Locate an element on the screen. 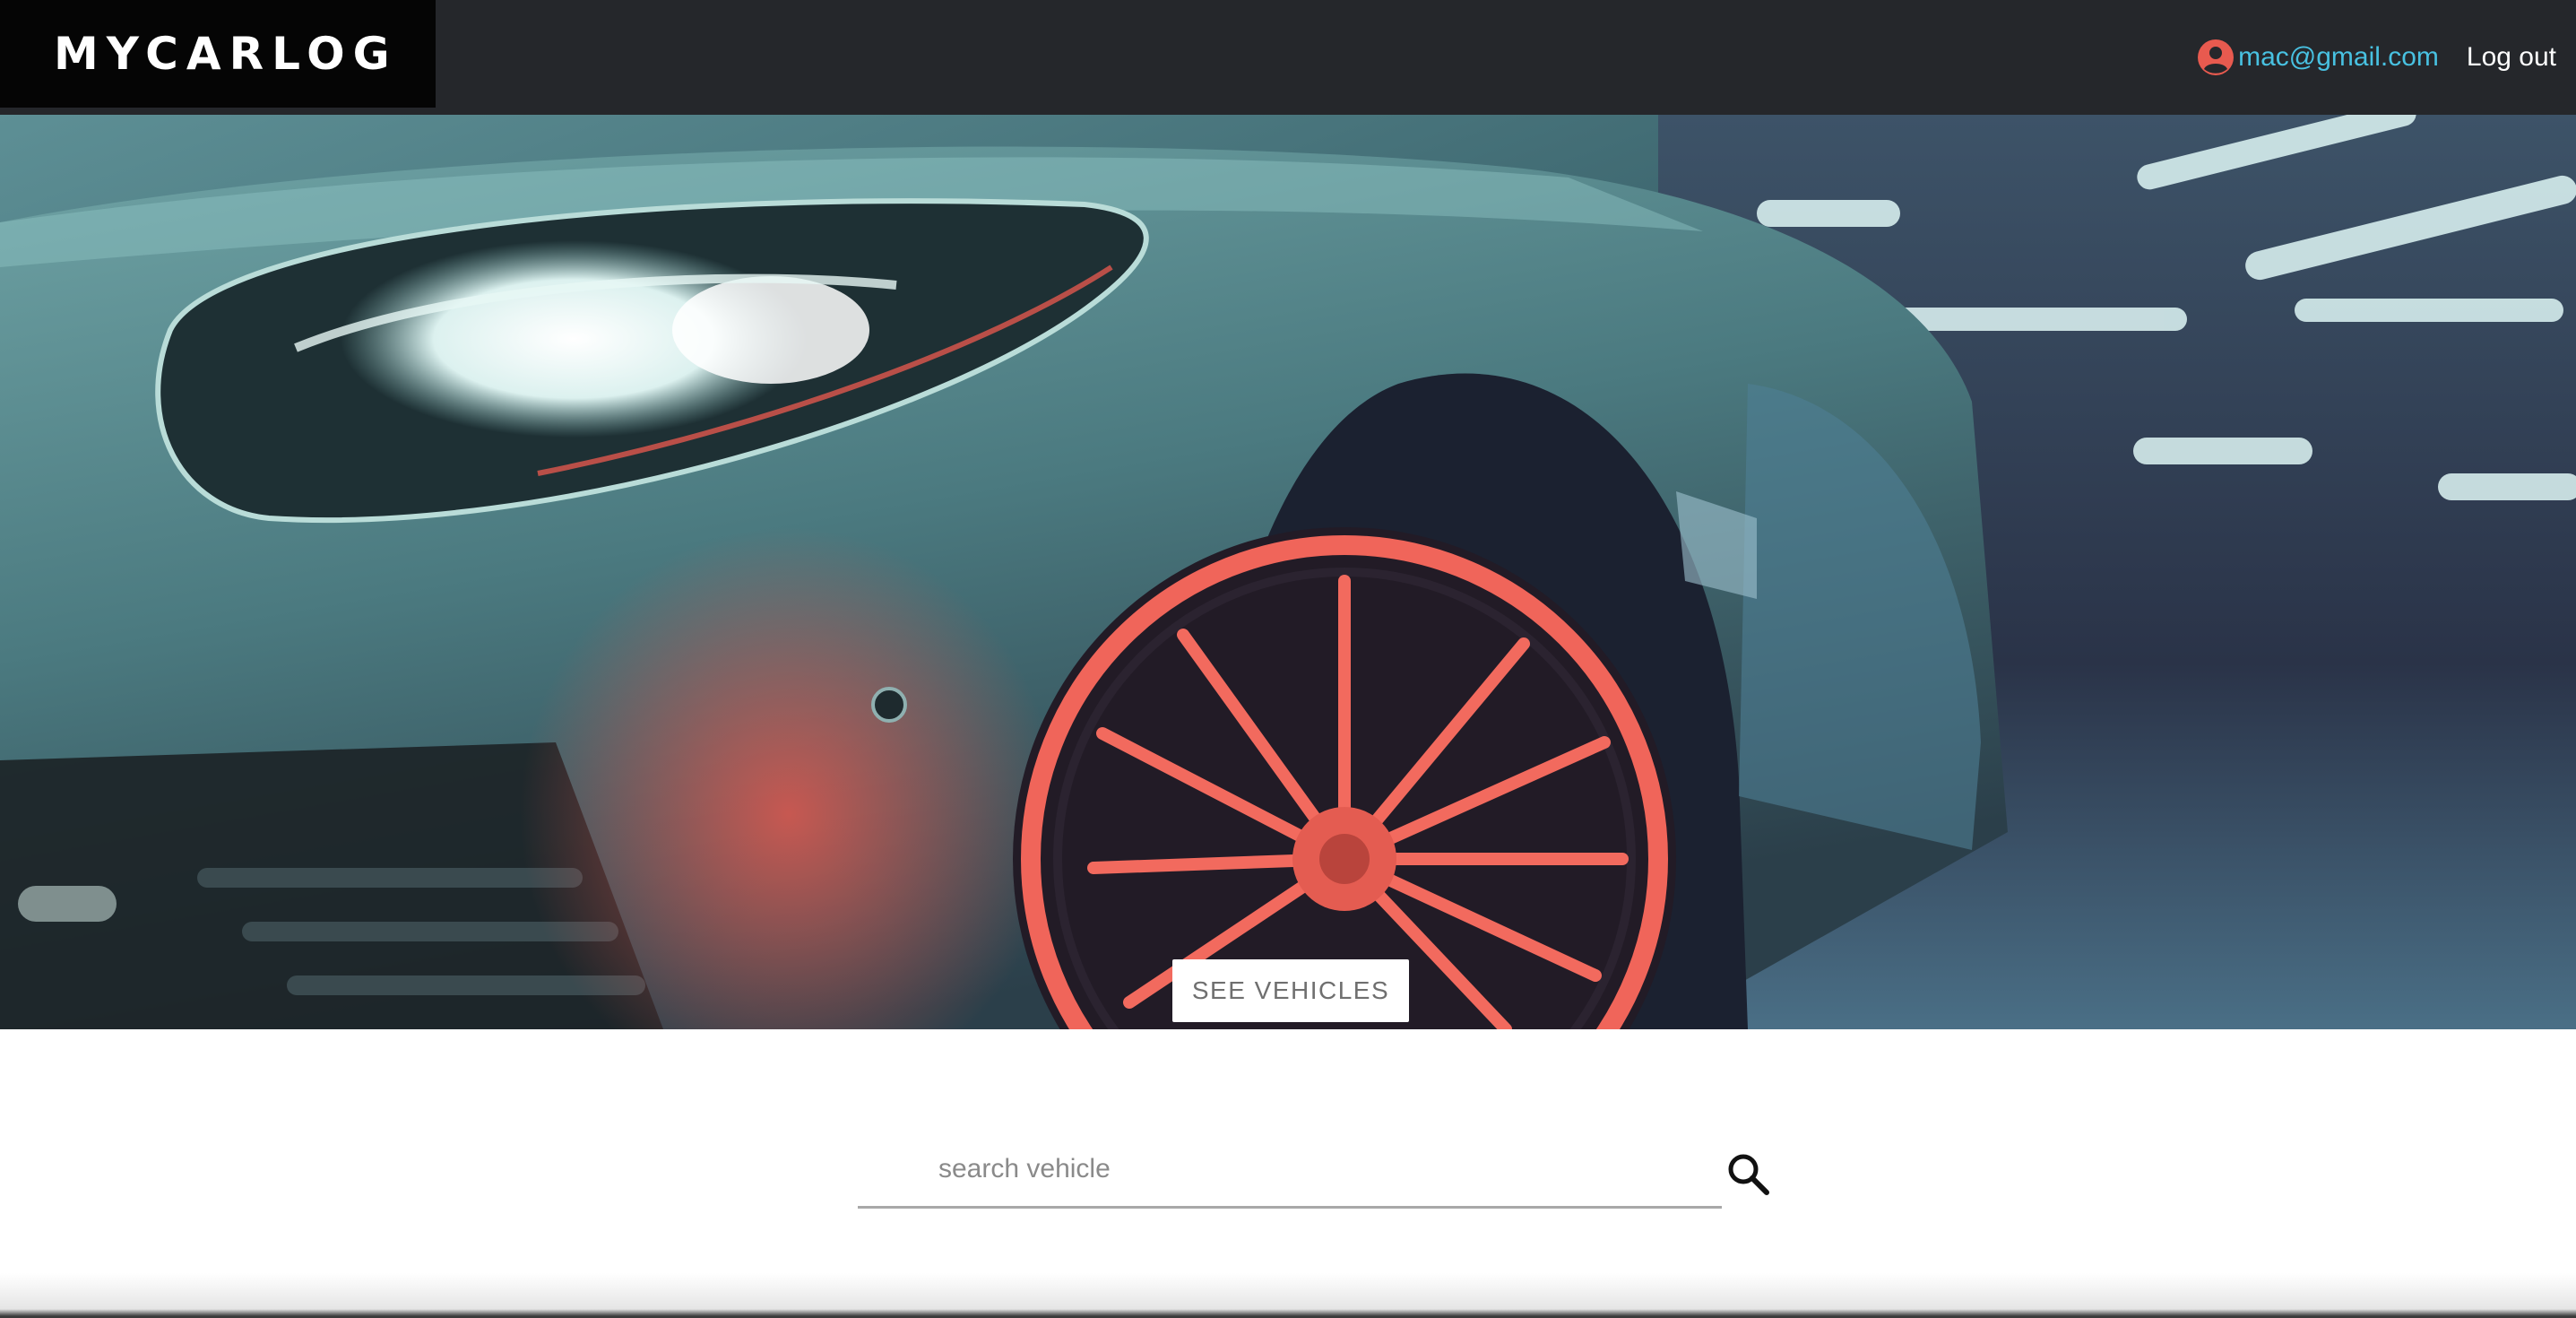 This screenshot has width=2576, height=1318. user-profile-link: mac@gmail.com is located at coordinates (2318, 58).